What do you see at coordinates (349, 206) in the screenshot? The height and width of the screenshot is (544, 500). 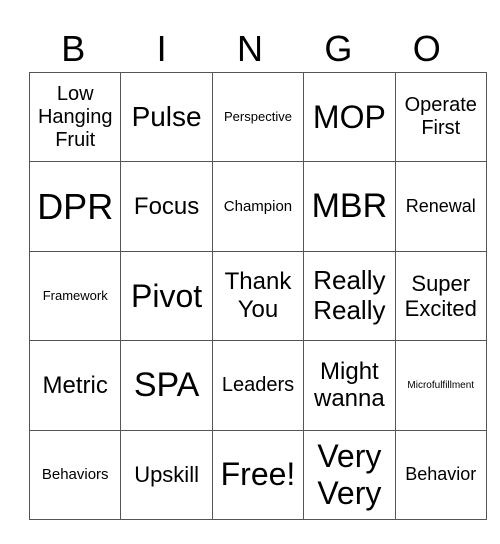 I see `bingo-cell: MBR` at bounding box center [349, 206].